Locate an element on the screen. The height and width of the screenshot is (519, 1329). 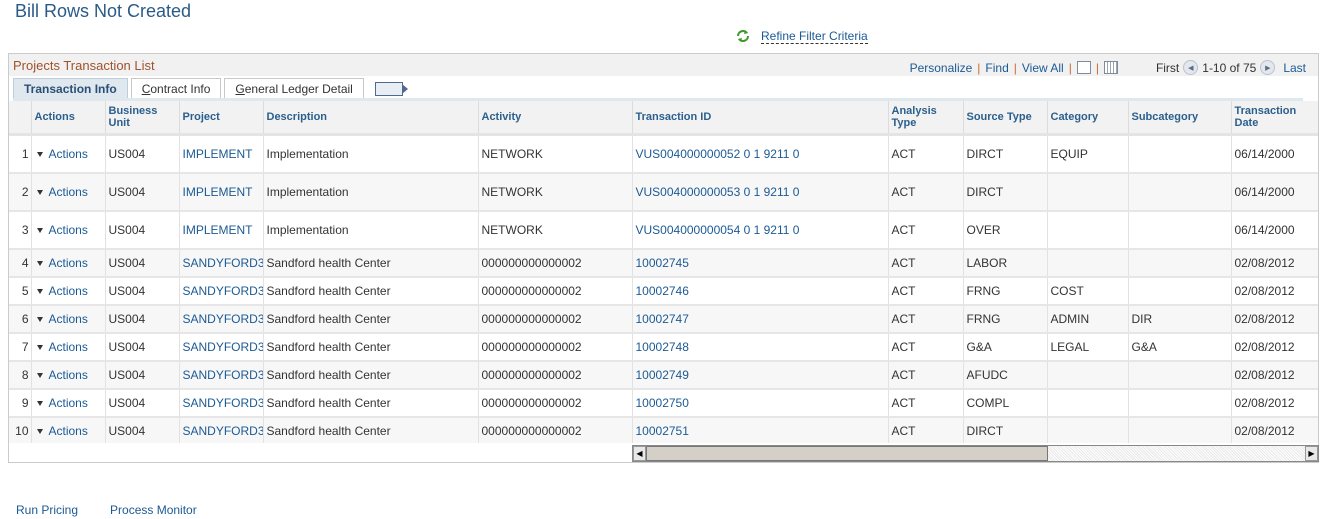
scroll-right-icon: ▶ is located at coordinates (1311, 453).